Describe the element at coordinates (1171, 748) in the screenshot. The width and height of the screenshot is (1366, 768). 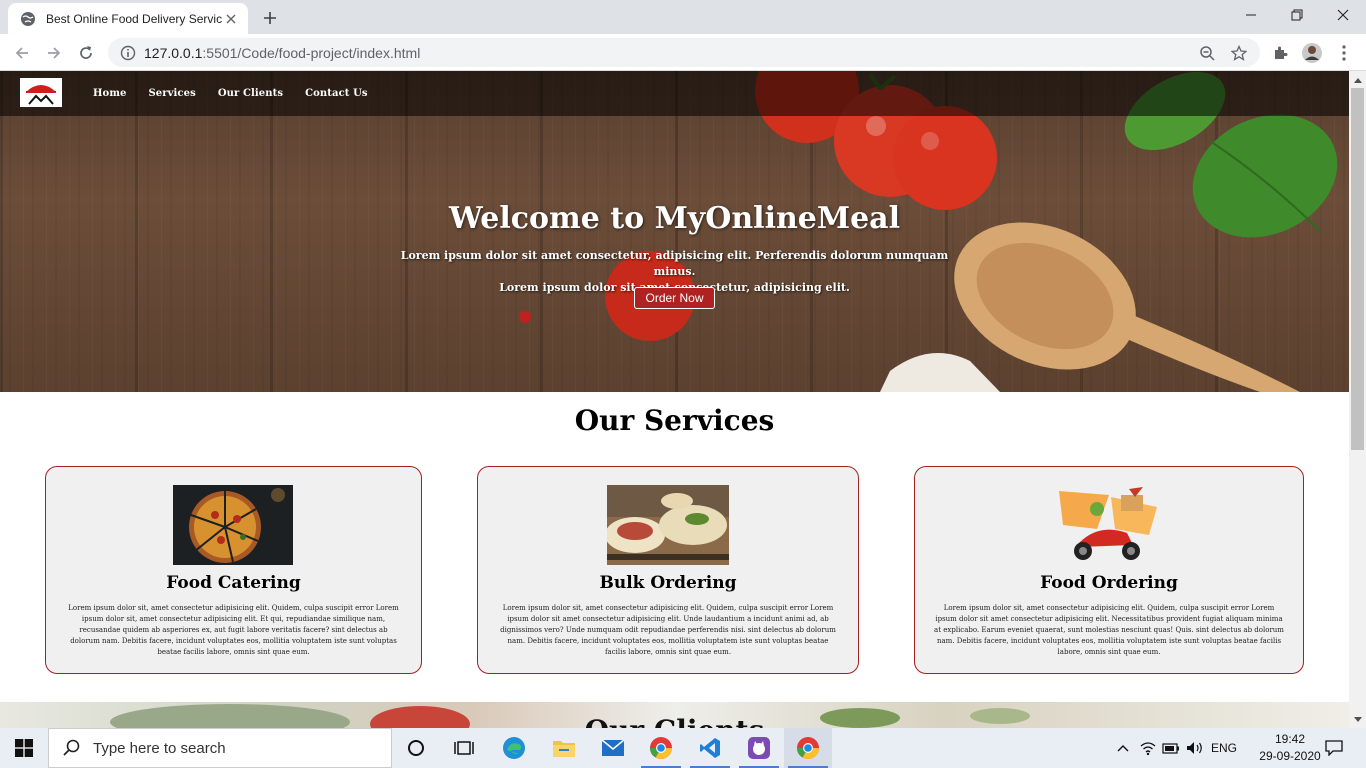
I see `battery-icon` at that location.